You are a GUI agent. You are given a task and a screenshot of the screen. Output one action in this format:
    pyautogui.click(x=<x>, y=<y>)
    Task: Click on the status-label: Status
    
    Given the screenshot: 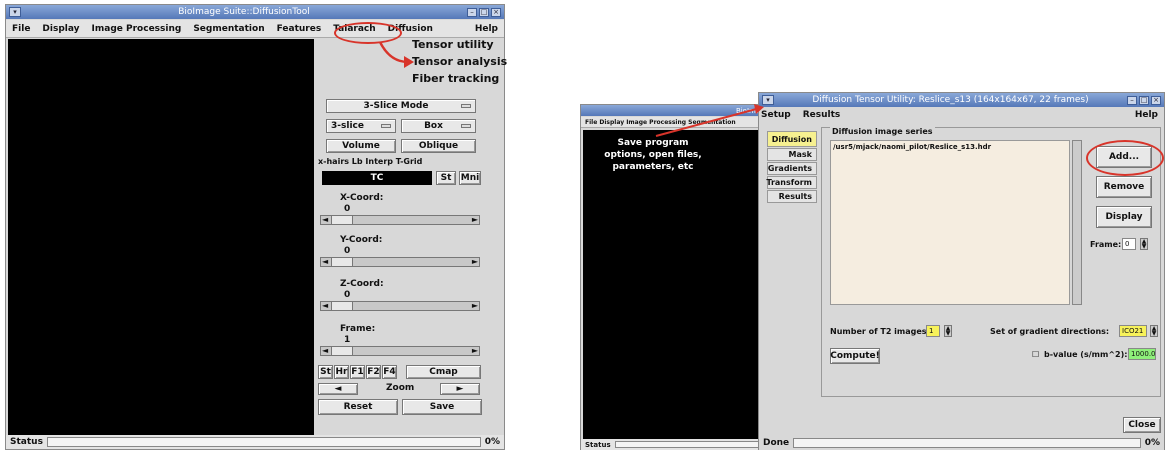 What is the action you would take?
    pyautogui.click(x=26, y=442)
    